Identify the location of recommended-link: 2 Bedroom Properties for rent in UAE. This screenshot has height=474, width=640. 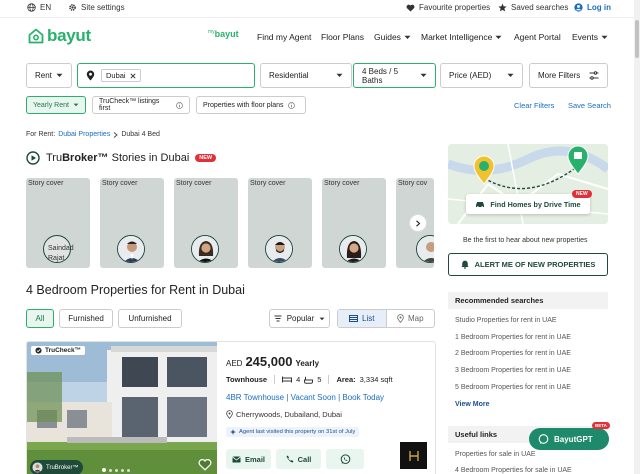
(513, 353).